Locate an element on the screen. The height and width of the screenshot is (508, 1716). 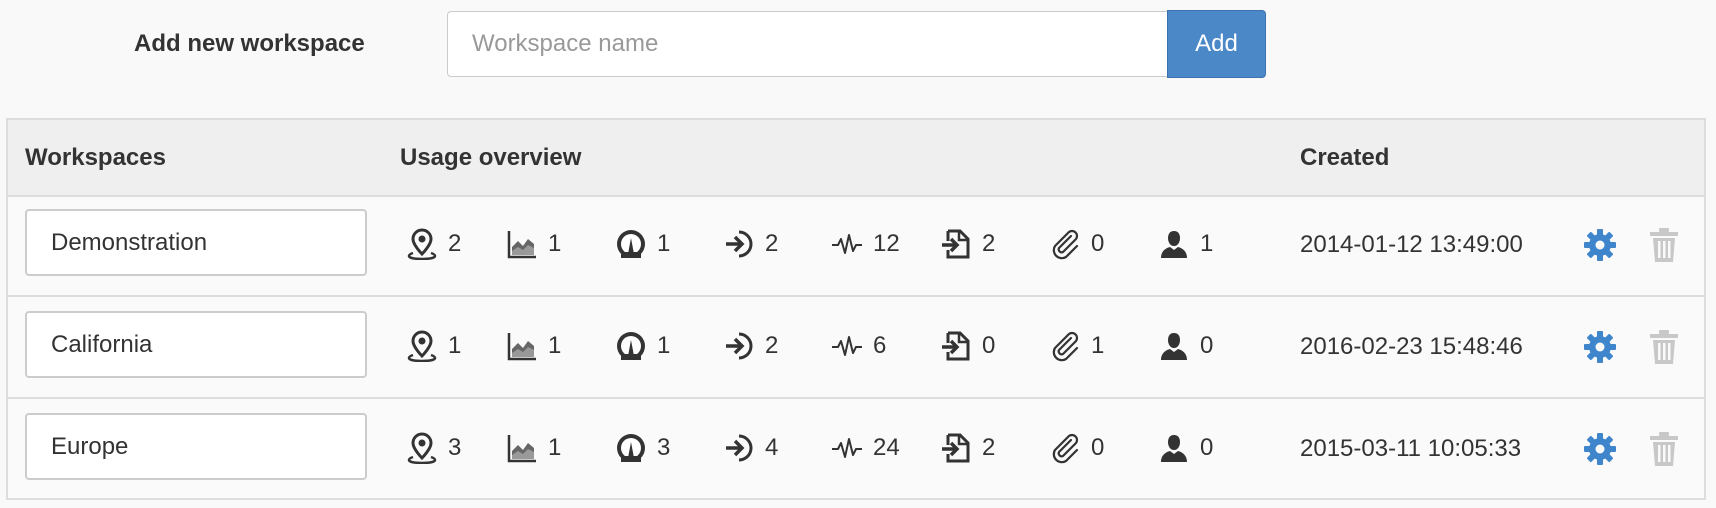
created-date: 2015-03-11 10:05:33 is located at coordinates (1411, 448).